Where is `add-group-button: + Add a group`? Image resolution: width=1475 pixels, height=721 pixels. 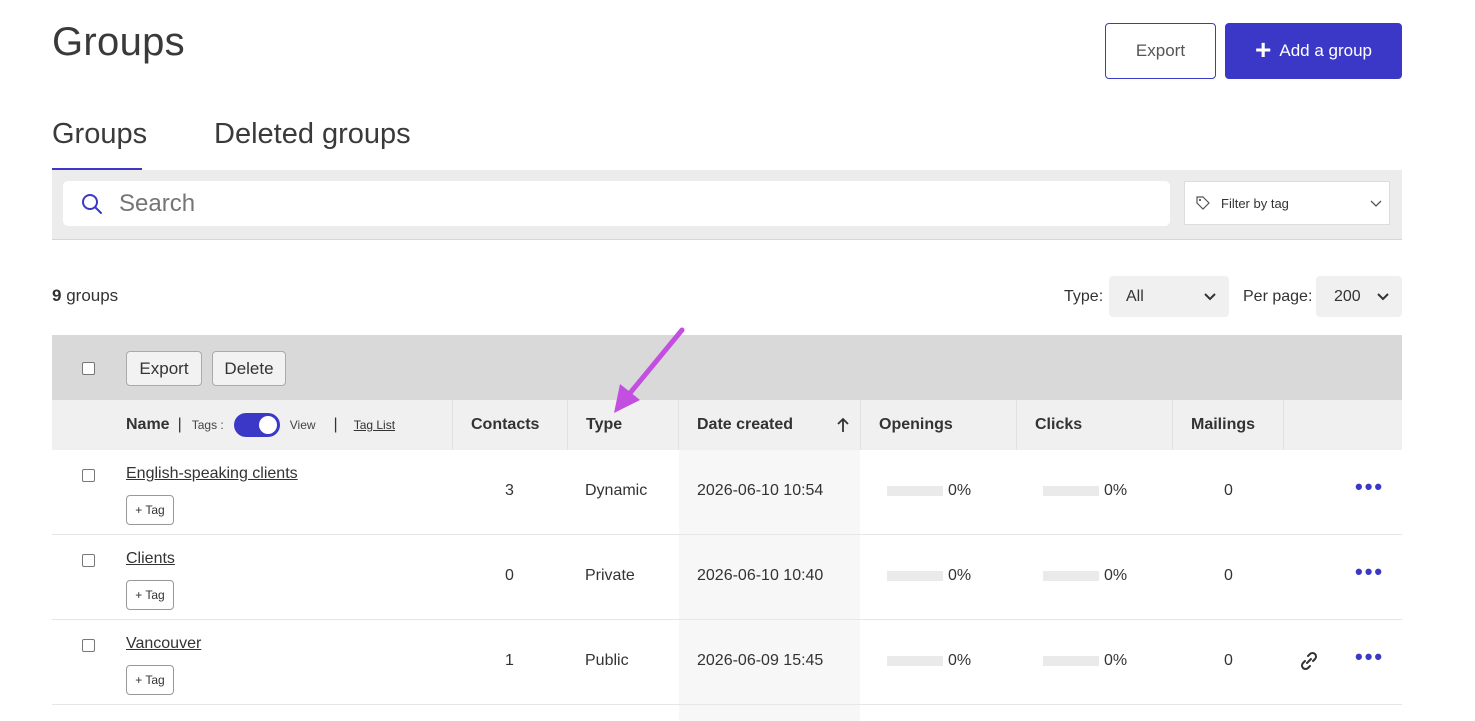
add-group-button: + Add a group is located at coordinates (1313, 51).